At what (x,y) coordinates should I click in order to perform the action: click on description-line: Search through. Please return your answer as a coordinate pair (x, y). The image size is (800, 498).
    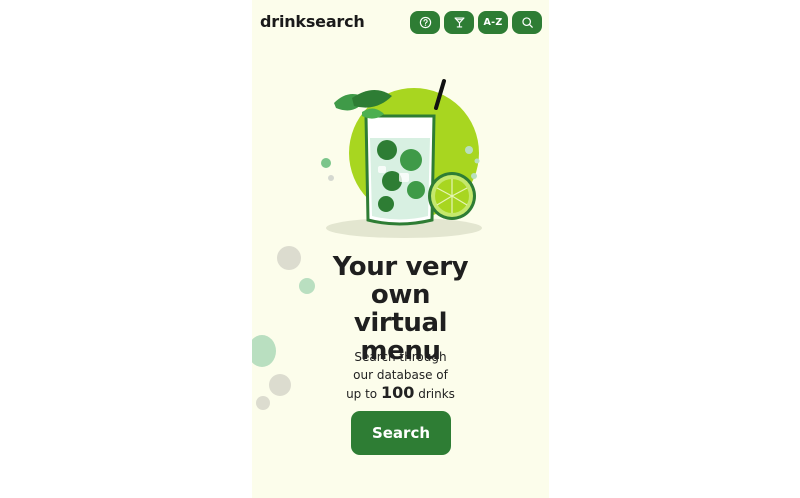
    Looking at the image, I should click on (400, 357).